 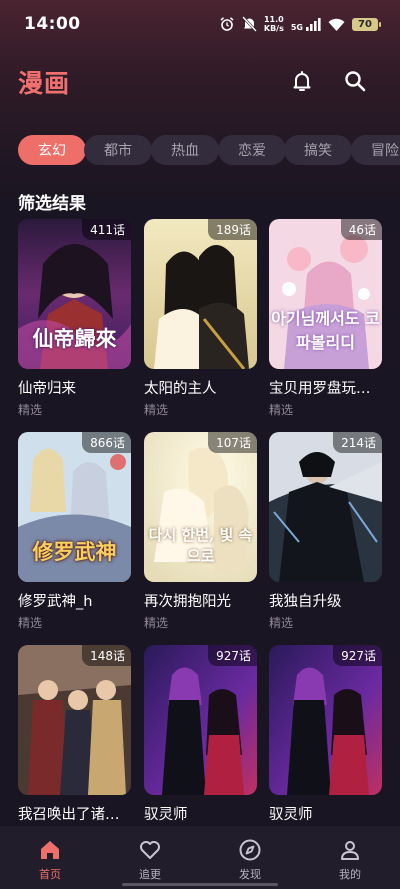 I want to click on comic-title: 仙帝归来, so click(x=74, y=387).